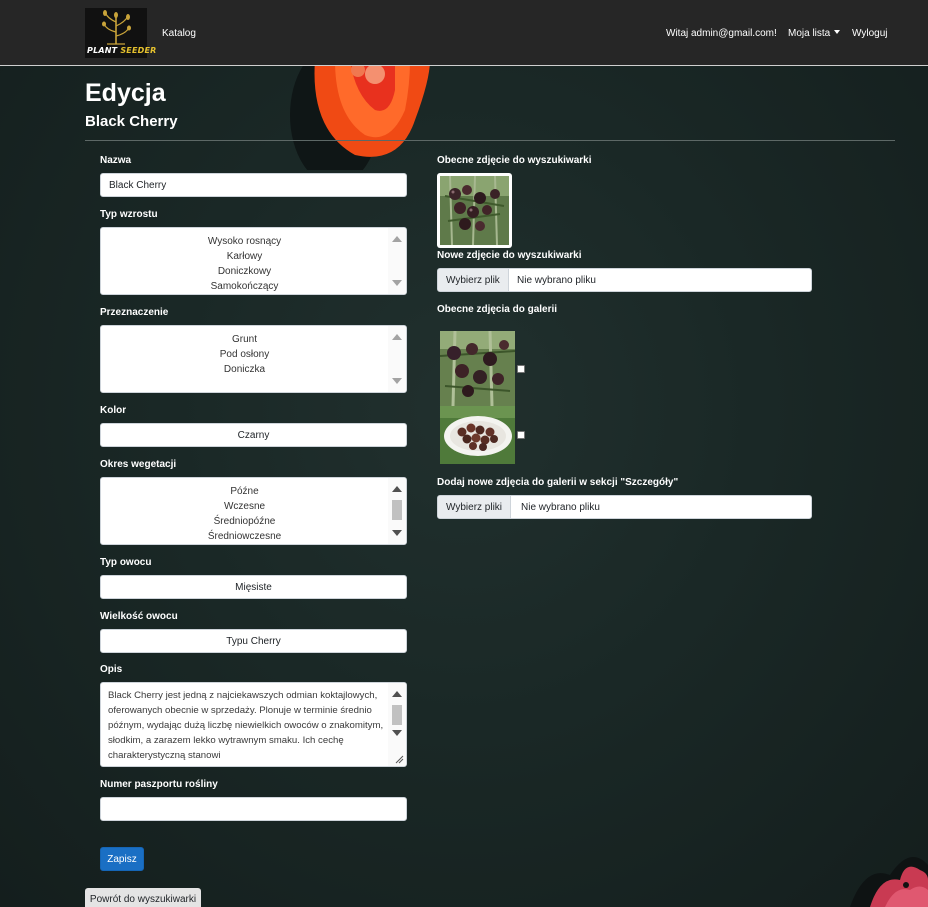 This screenshot has width=928, height=907. What do you see at coordinates (139, 616) in the screenshot?
I see `fruit-size-label: Wielkość owocu` at bounding box center [139, 616].